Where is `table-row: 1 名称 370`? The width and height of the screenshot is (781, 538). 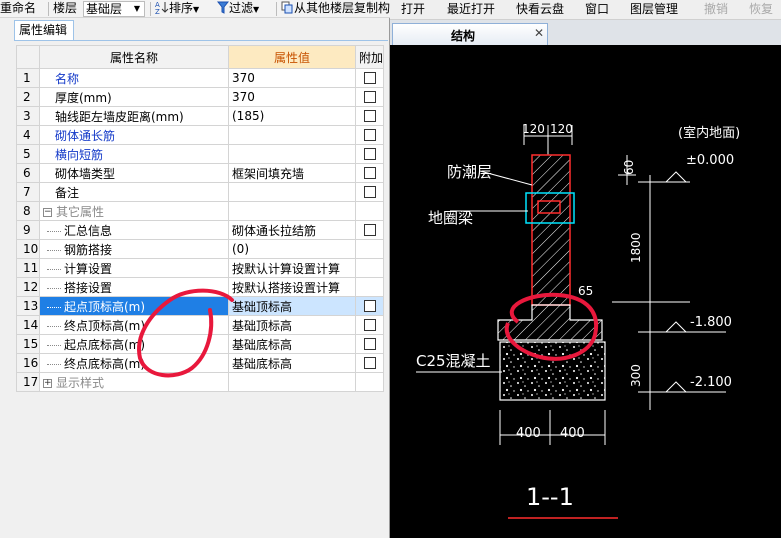 table-row: 1 名称 370 is located at coordinates (200, 78).